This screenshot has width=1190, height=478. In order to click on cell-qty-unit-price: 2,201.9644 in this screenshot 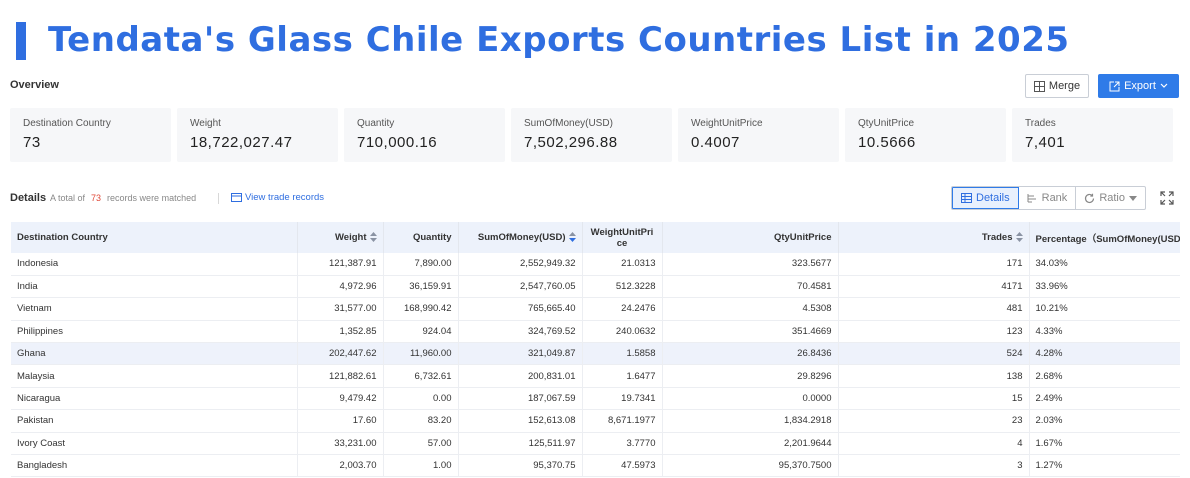, I will do `click(750, 444)`.